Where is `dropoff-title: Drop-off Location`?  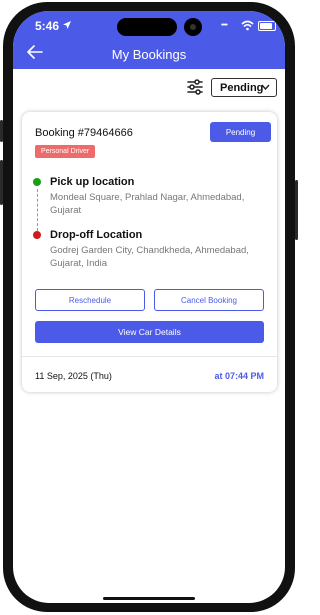
dropoff-title: Drop-off Location is located at coordinates (96, 235).